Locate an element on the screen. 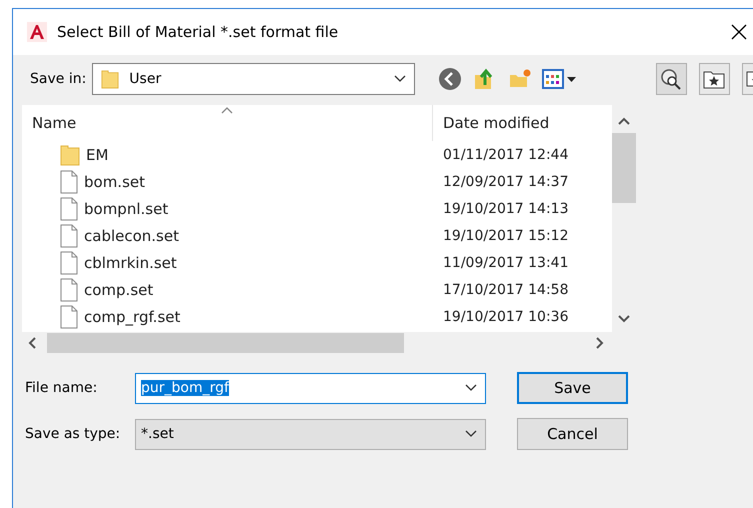 The image size is (753, 508). save-in-label: Save in: is located at coordinates (58, 79).